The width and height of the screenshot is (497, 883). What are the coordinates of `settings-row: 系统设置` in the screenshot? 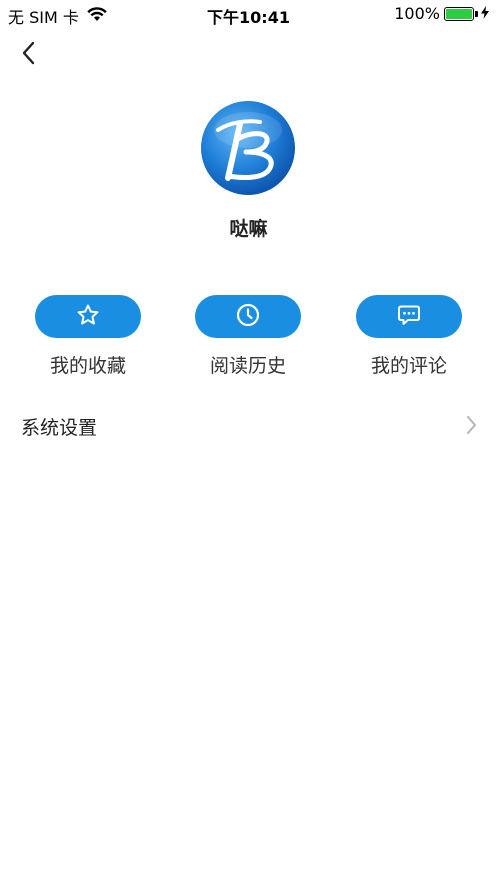 It's located at (248, 425).